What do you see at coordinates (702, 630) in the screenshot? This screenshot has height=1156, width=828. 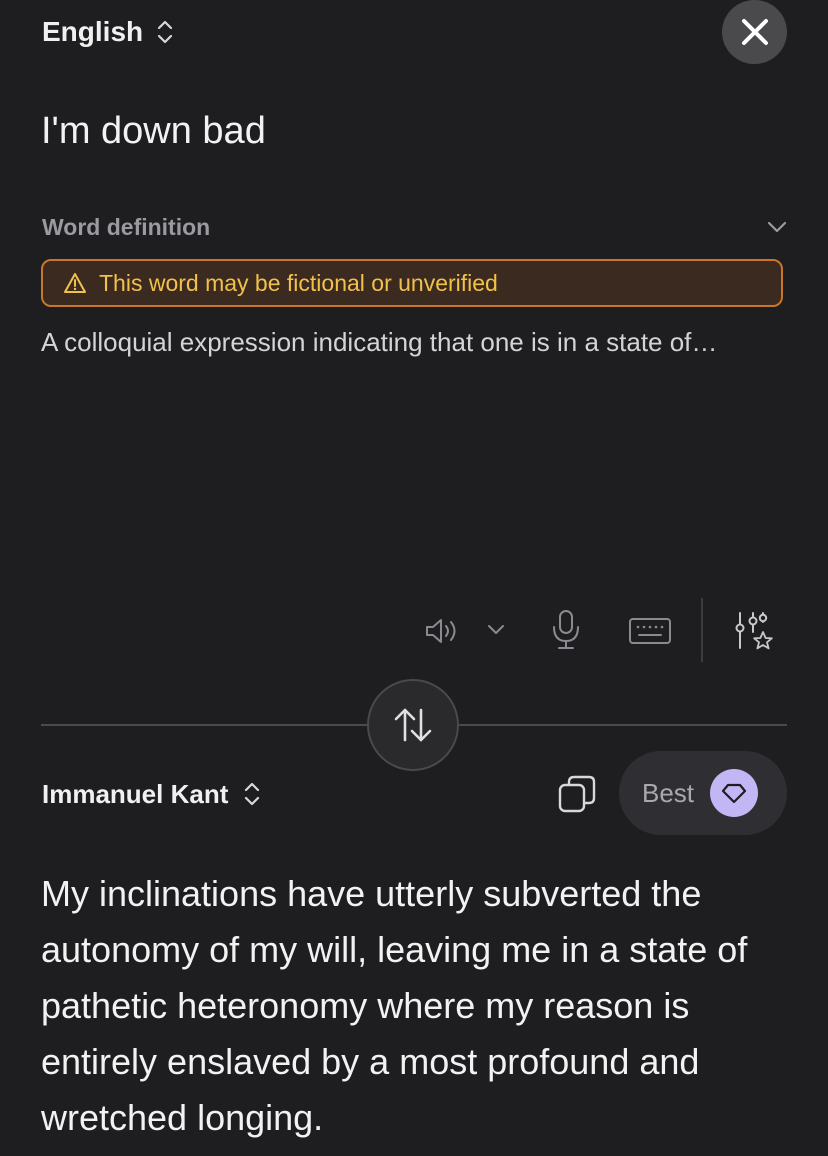 I see `toolbar-divider` at bounding box center [702, 630].